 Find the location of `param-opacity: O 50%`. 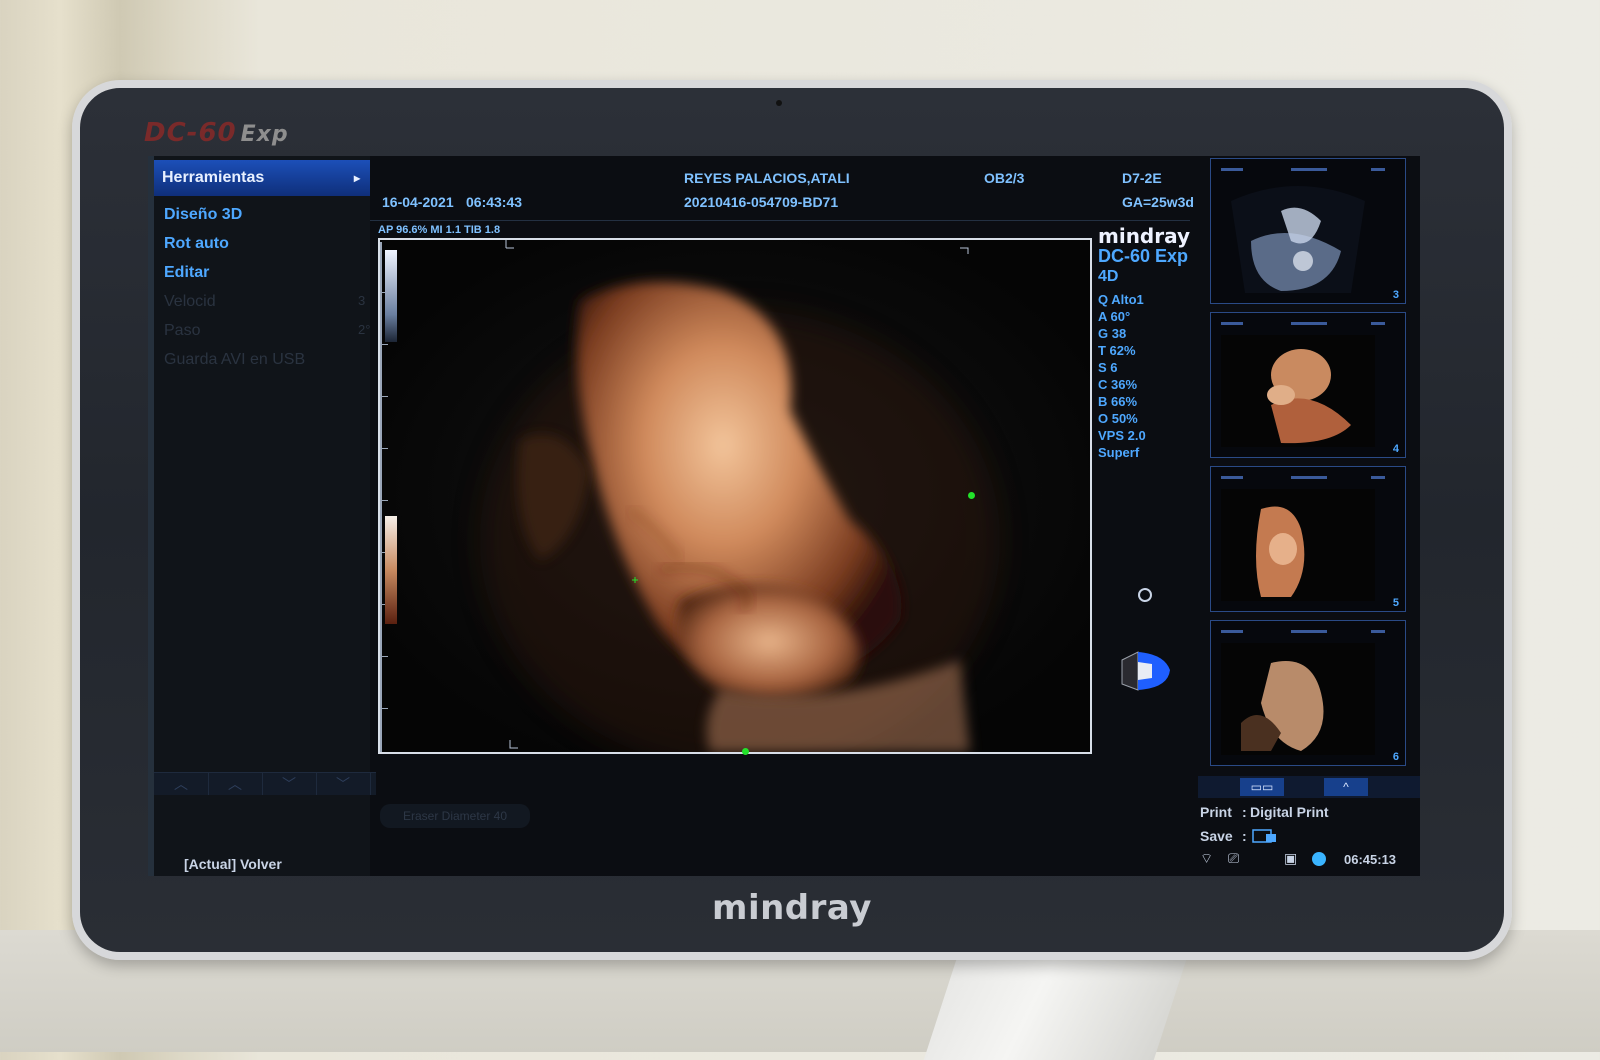

param-opacity: O 50% is located at coordinates (1118, 418).